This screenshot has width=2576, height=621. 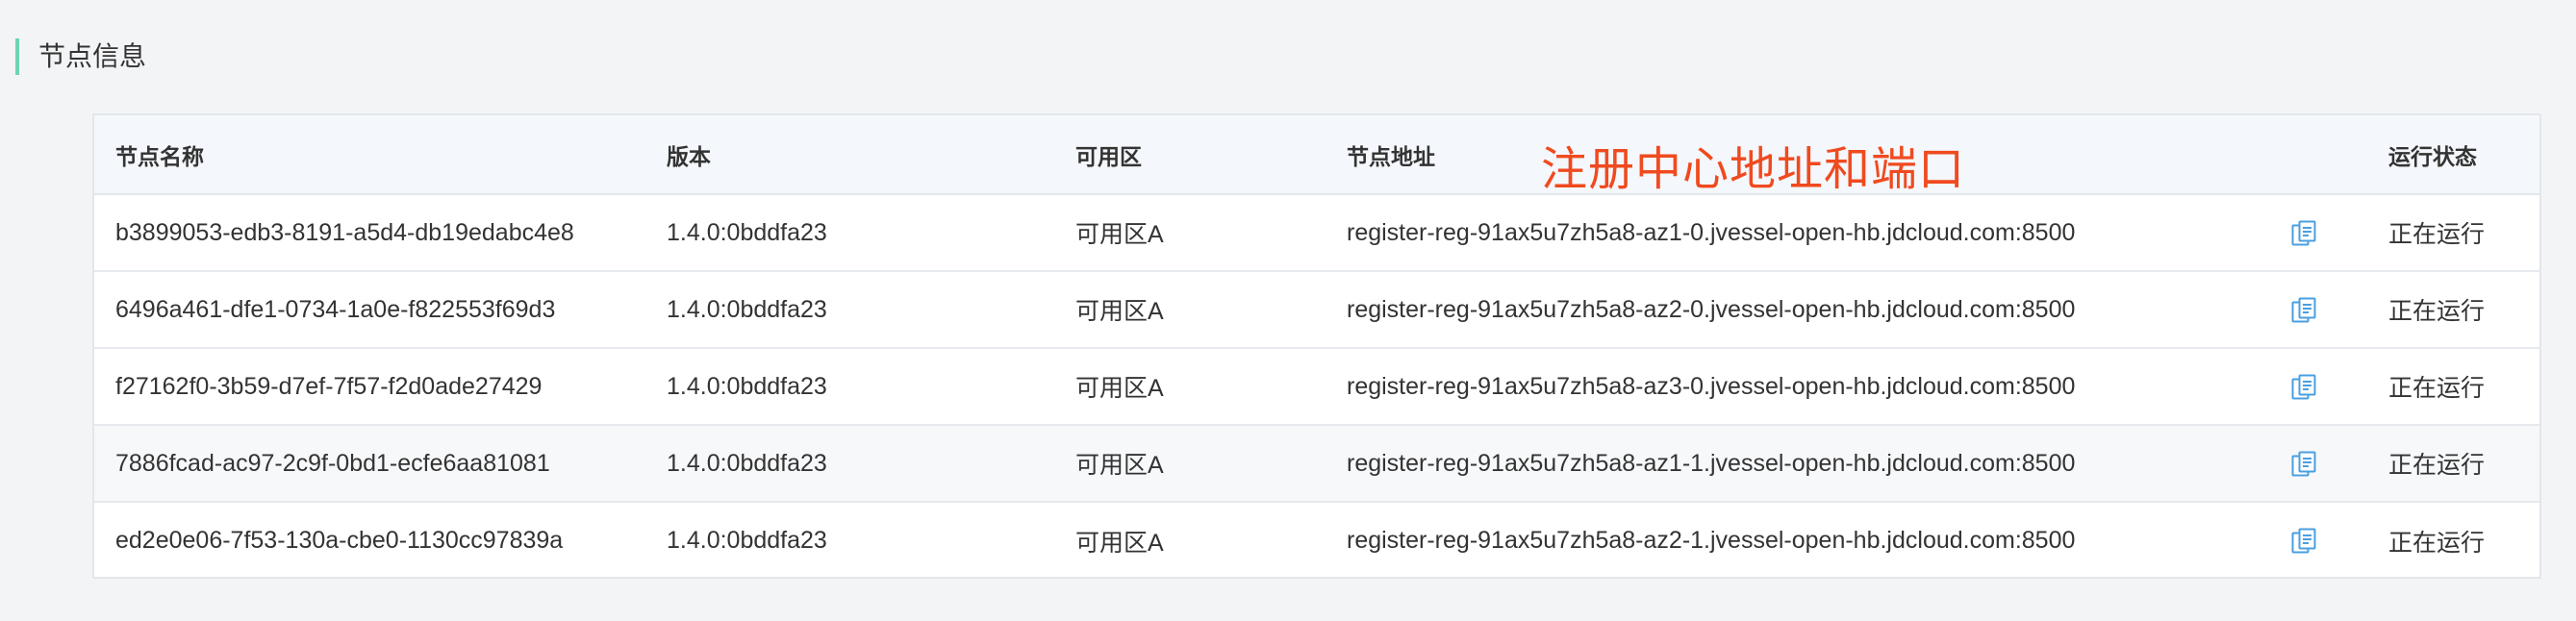 What do you see at coordinates (339, 540) in the screenshot?
I see `node-name-cell: ed2e0e06-7f53-130a-cbe0-1130cc97839a` at bounding box center [339, 540].